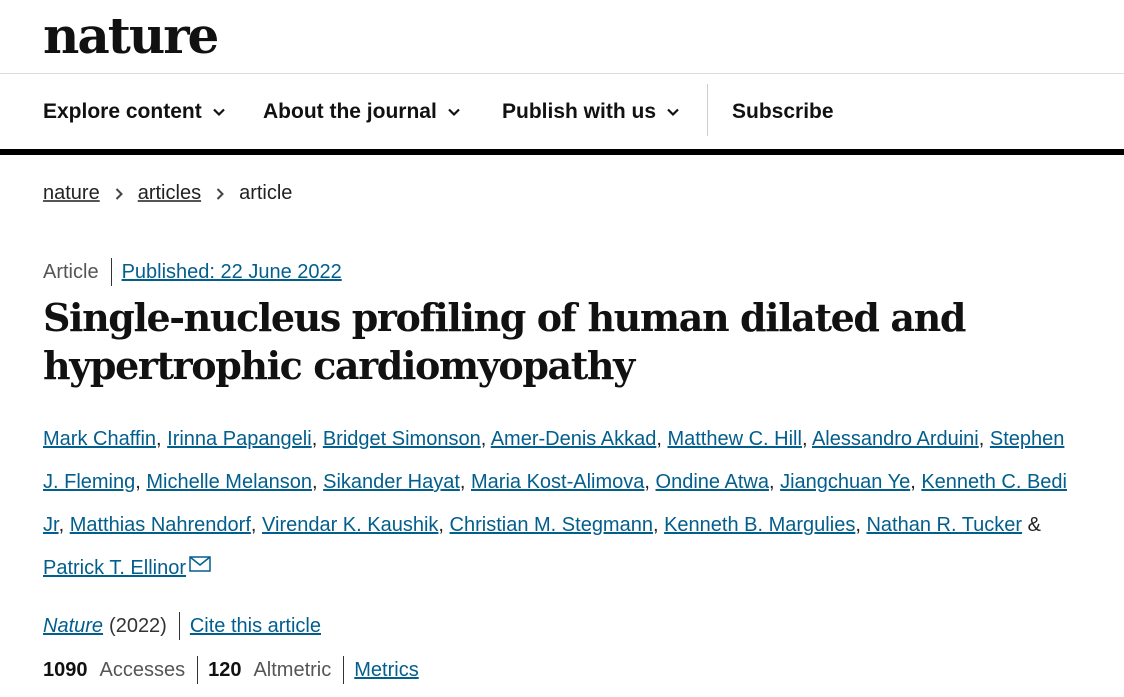 This screenshot has height=697, width=1124. I want to click on author-link: Maria Kost-Alimova, so click(557, 482).